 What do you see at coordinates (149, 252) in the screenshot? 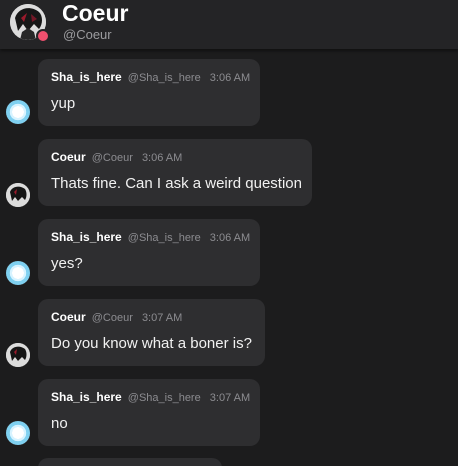
I see `message-bubble: Sha_is_here @Sha_is_here 3:06 AM yes?` at bounding box center [149, 252].